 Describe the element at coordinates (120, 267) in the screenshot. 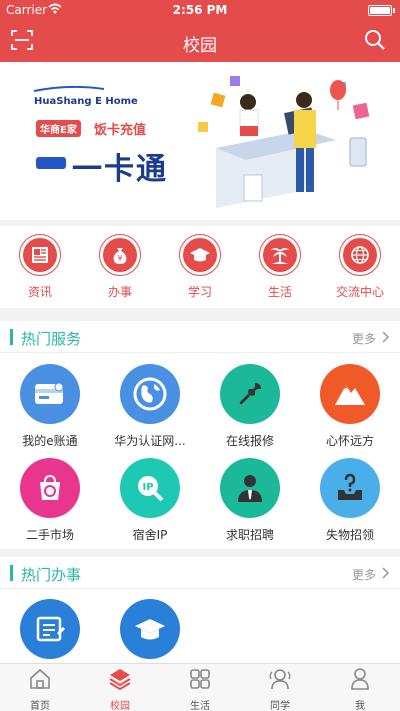

I see `quick-item-affairs: ¥ 办事` at that location.